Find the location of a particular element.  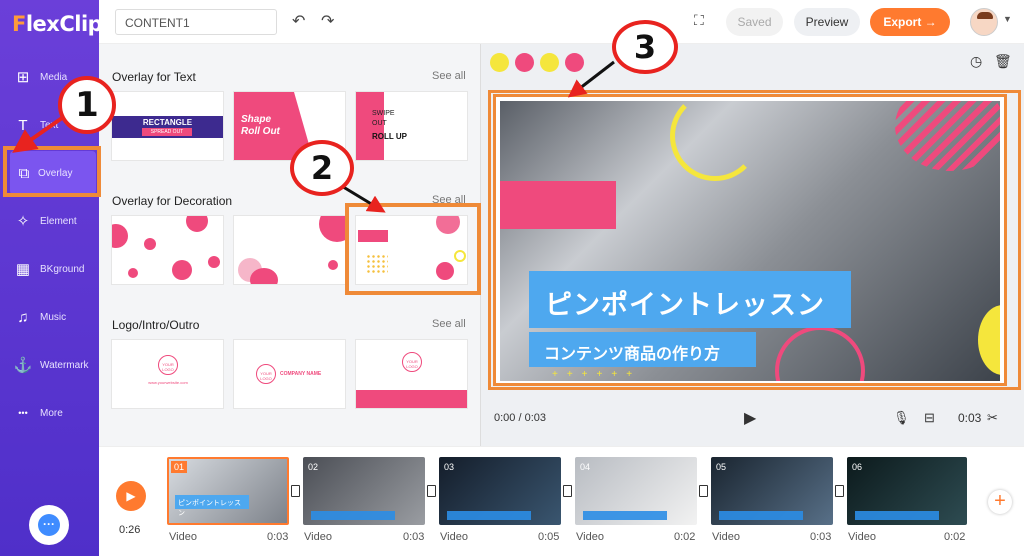

annotation-marker-1: 1 is located at coordinates (87, 105).